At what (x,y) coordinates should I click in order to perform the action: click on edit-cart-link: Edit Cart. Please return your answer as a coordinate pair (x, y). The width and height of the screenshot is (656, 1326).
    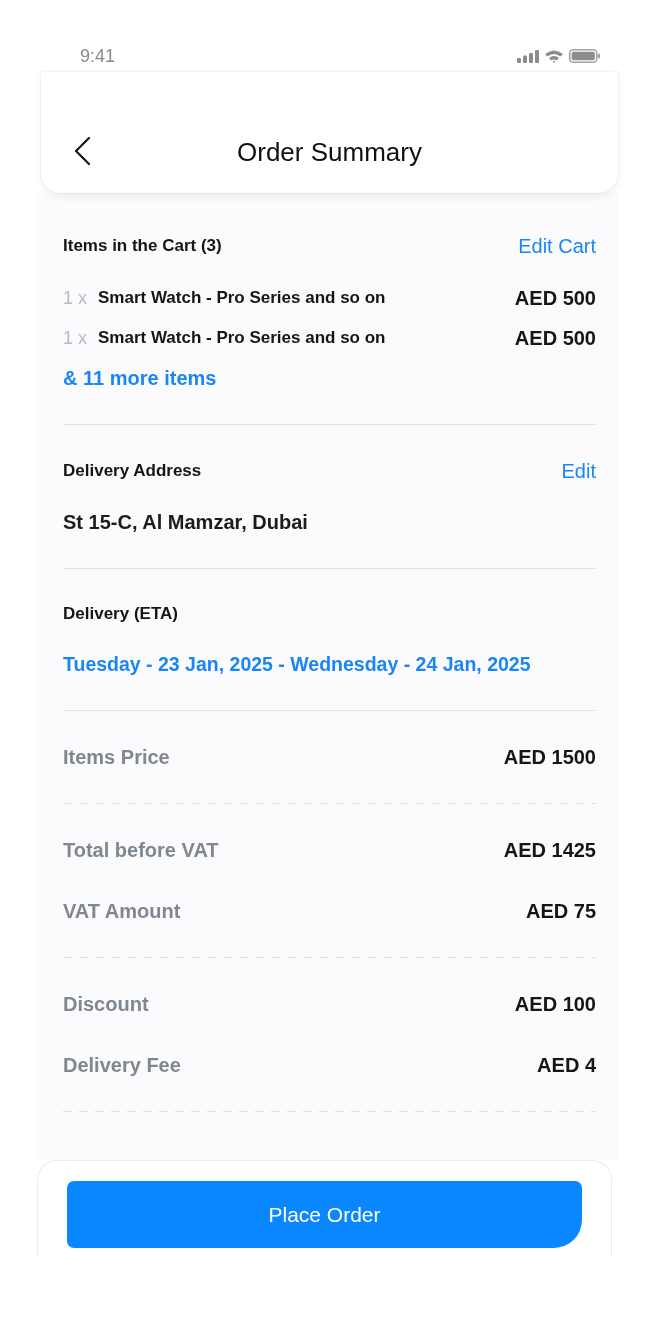
    Looking at the image, I should click on (557, 246).